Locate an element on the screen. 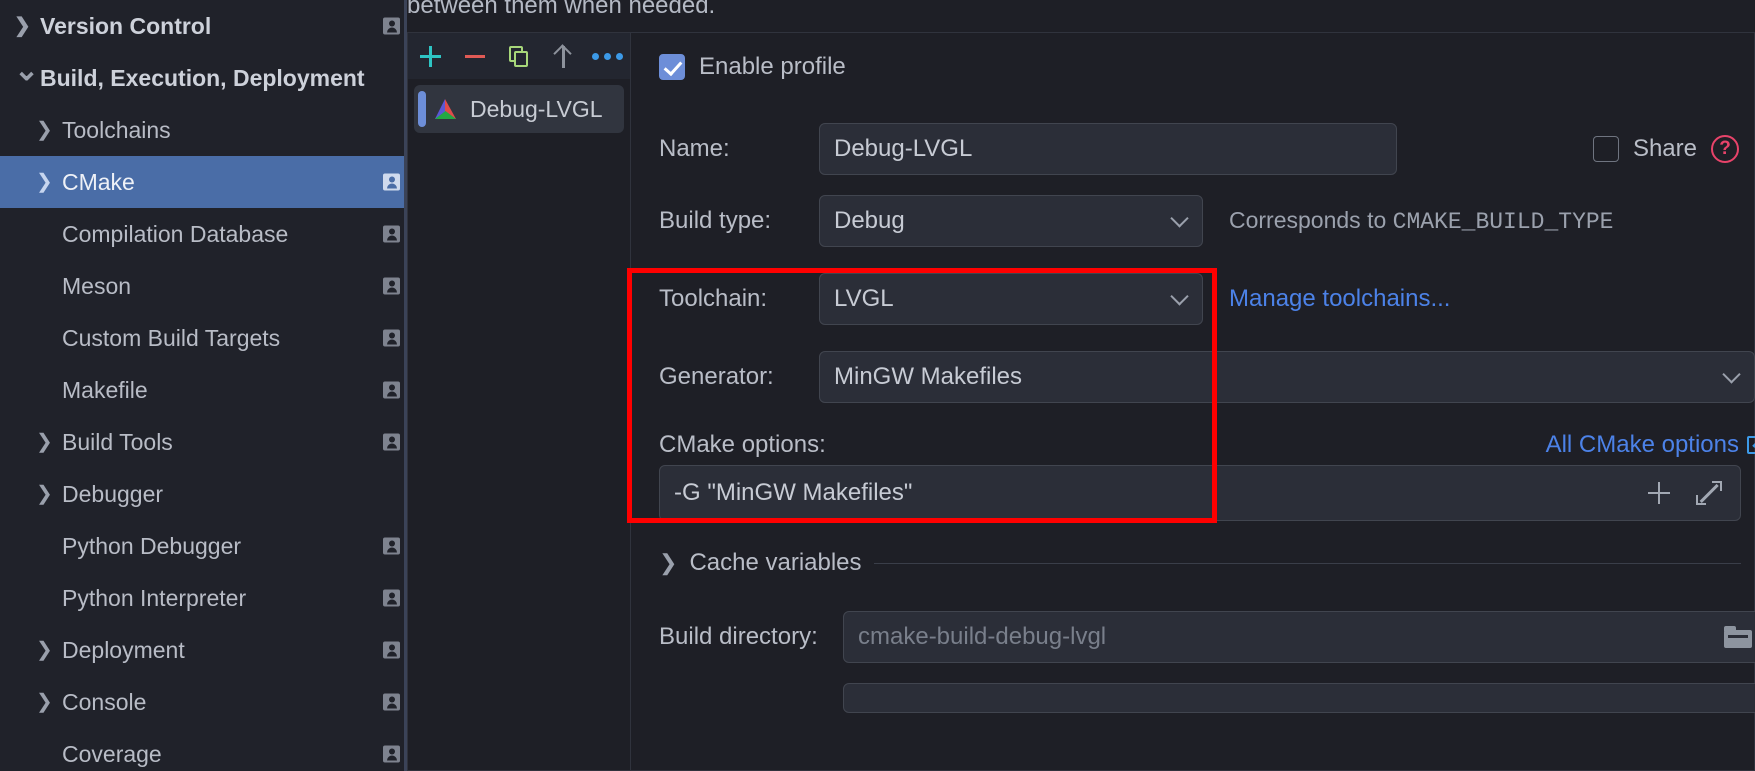  move-up-button is located at coordinates (563, 57).